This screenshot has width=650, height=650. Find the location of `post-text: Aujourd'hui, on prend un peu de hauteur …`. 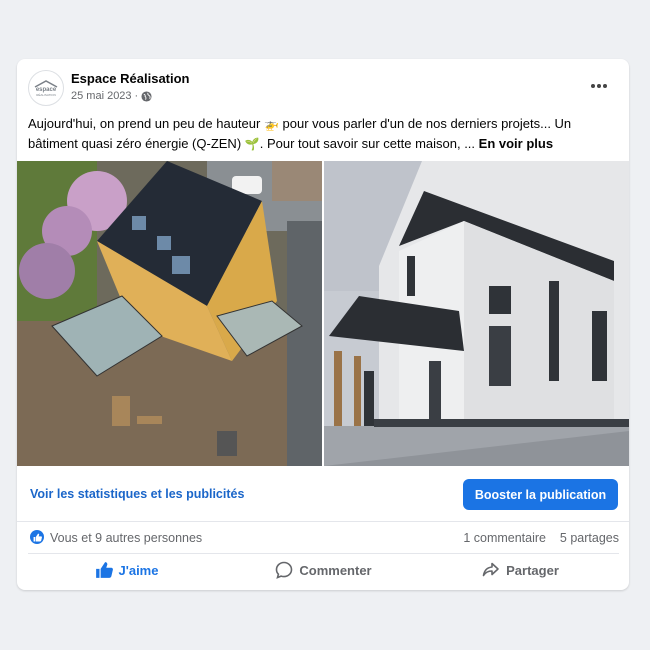

post-text: Aujourd'hui, on prend un peu de hauteur … is located at coordinates (324, 134).